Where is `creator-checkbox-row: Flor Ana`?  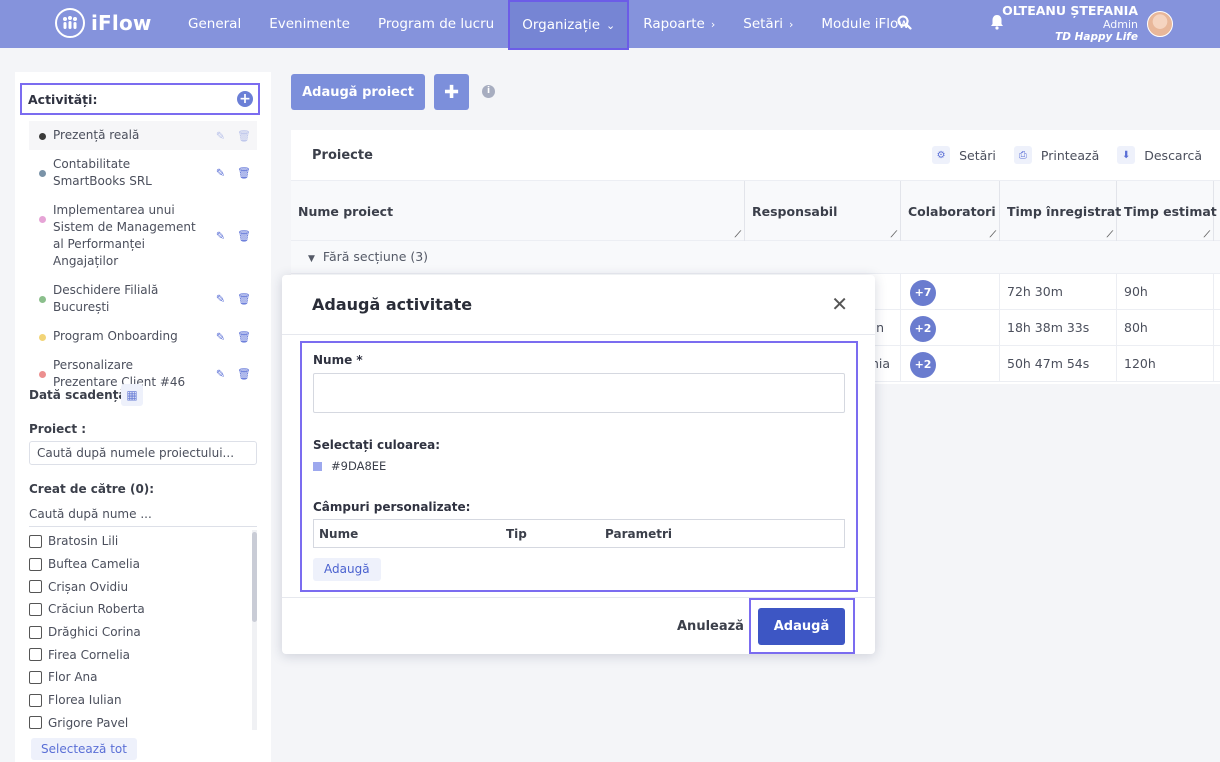 creator-checkbox-row: Flor Ana is located at coordinates (143, 677).